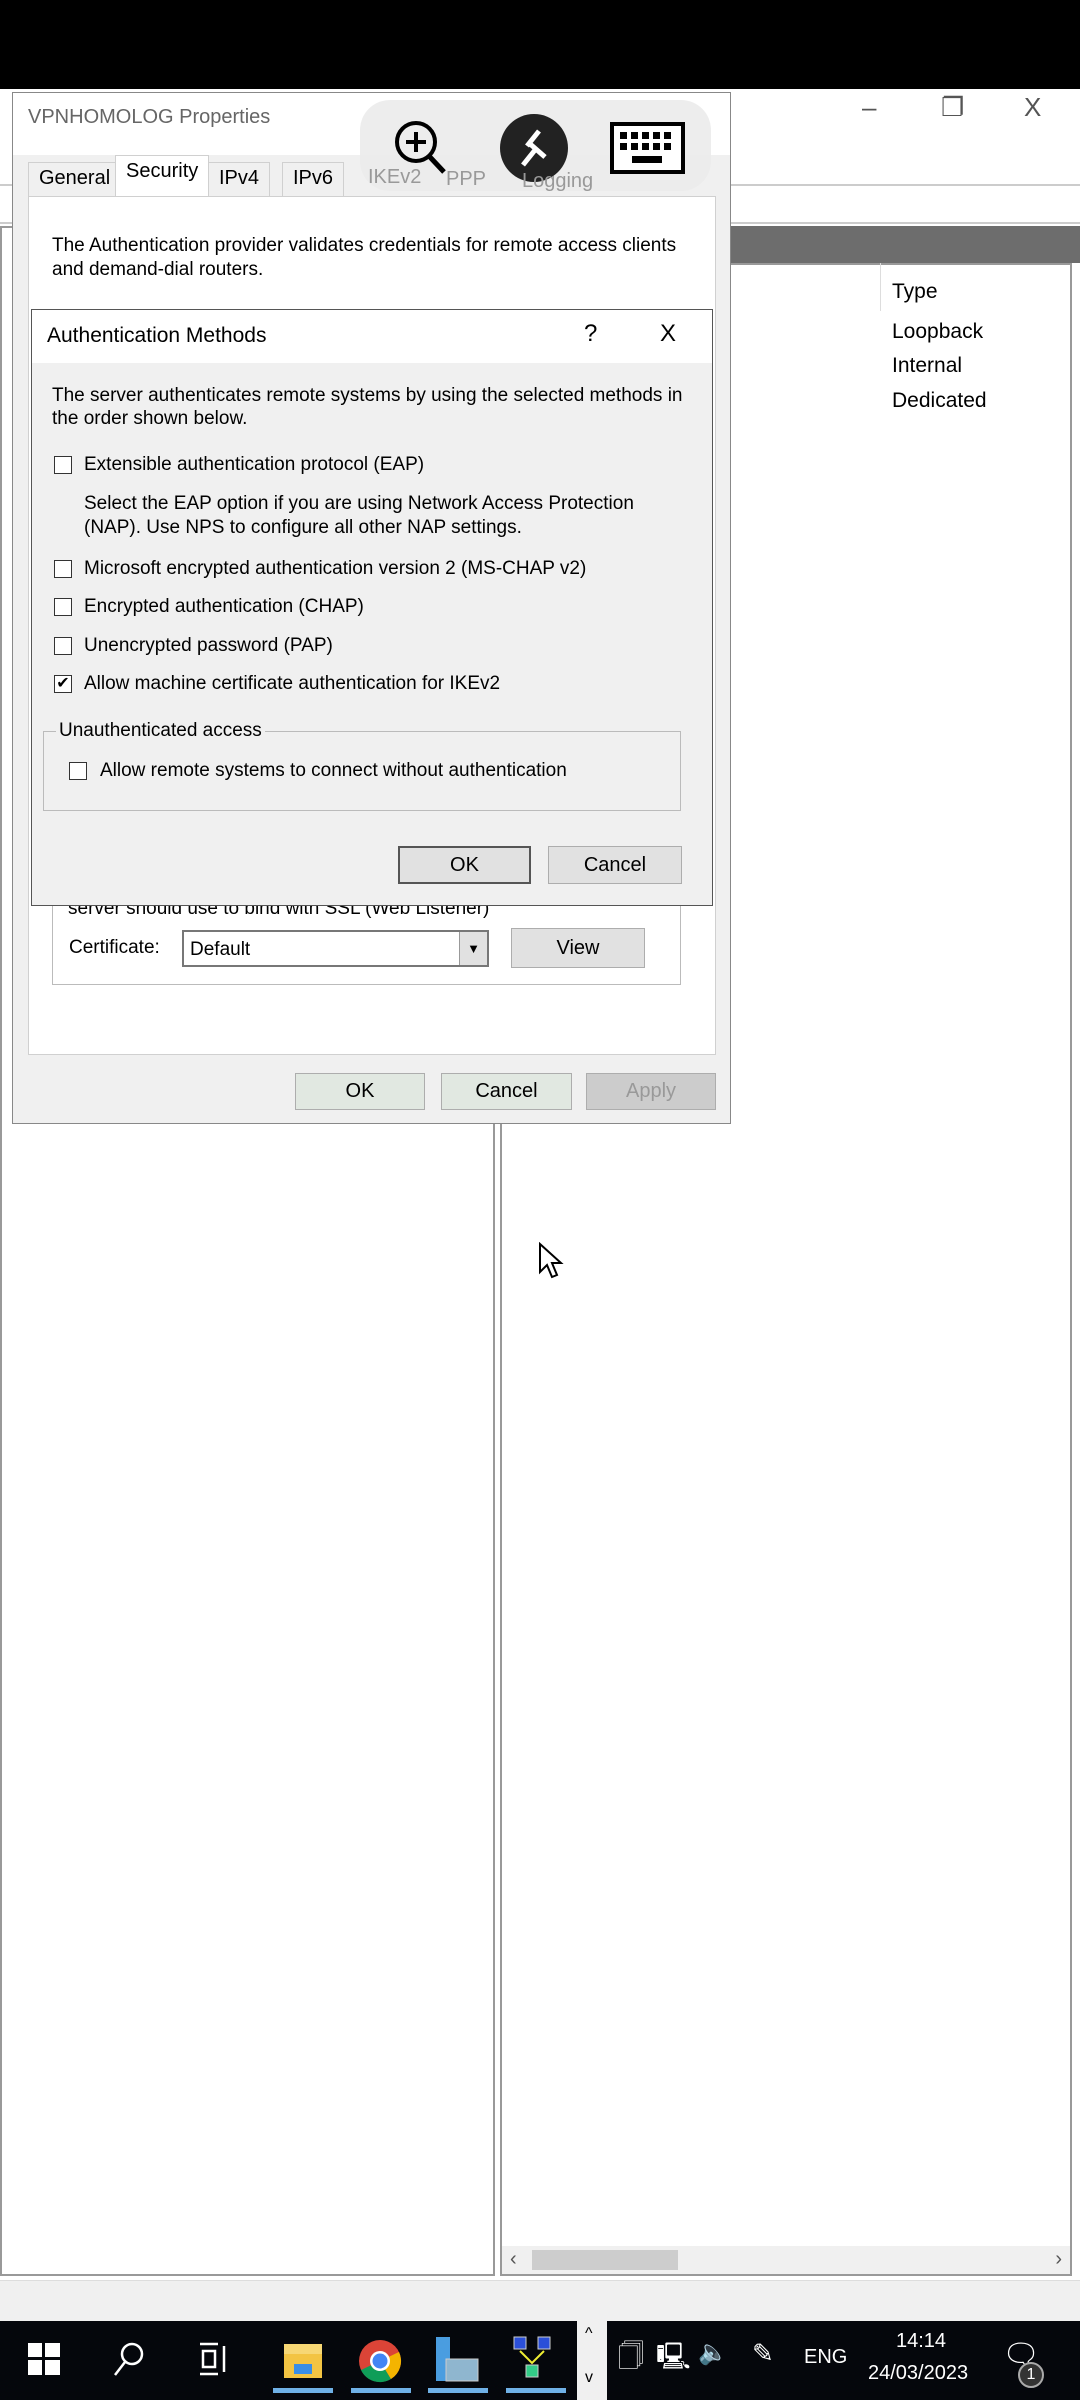  I want to click on tab-general: General, so click(75, 179).